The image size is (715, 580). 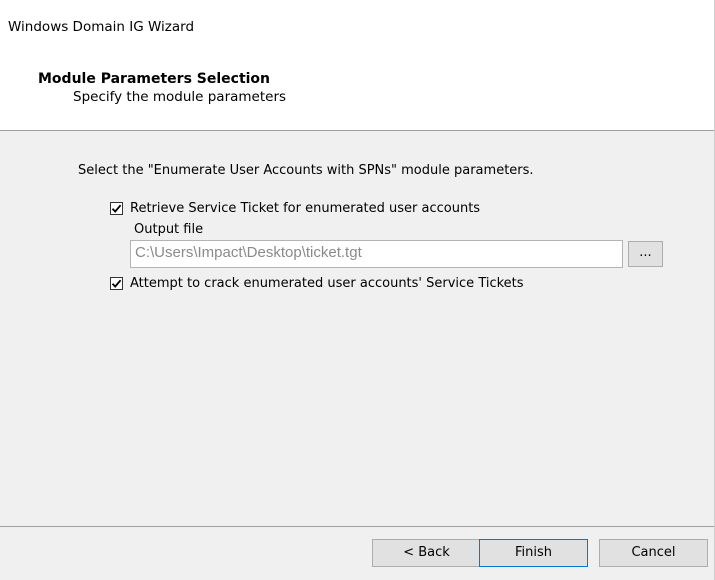 What do you see at coordinates (101, 27) in the screenshot?
I see `window-title: Windows Domain IG Wizard` at bounding box center [101, 27].